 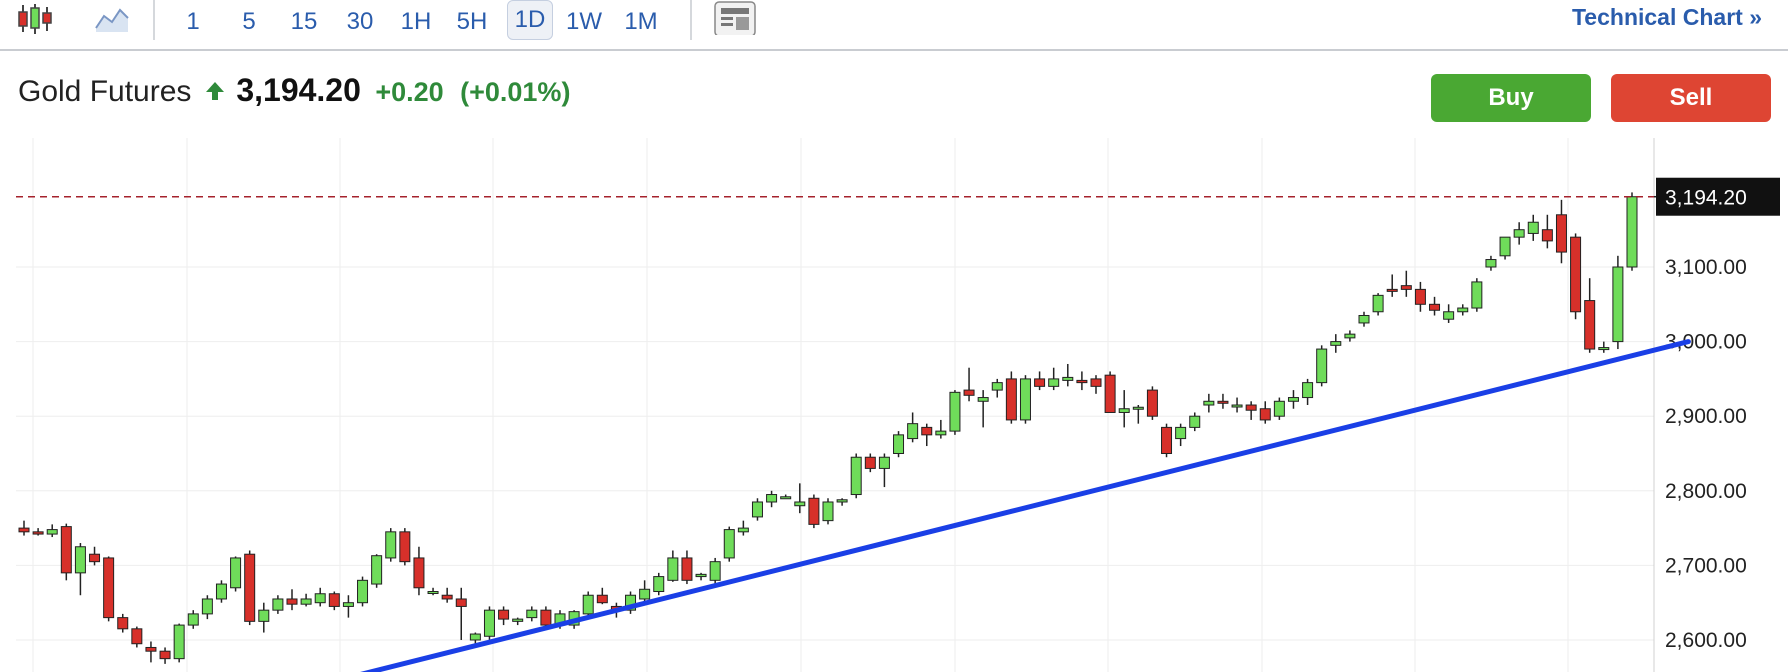 I want to click on technical-chart-link: Technical Chart », so click(x=1667, y=17).